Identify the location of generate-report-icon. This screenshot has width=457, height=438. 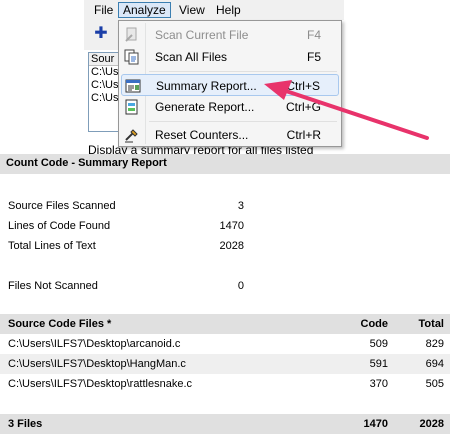
(132, 107).